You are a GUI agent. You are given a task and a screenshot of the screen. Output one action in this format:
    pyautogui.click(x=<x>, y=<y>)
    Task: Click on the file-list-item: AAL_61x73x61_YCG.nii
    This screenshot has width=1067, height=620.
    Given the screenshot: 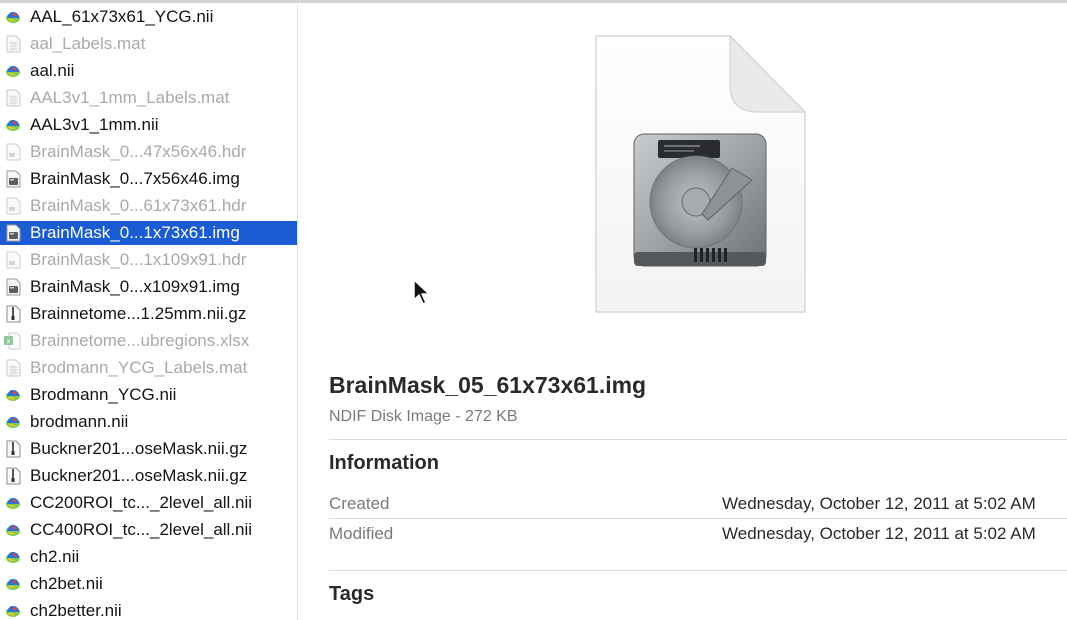 What is the action you would take?
    pyautogui.click(x=148, y=17)
    